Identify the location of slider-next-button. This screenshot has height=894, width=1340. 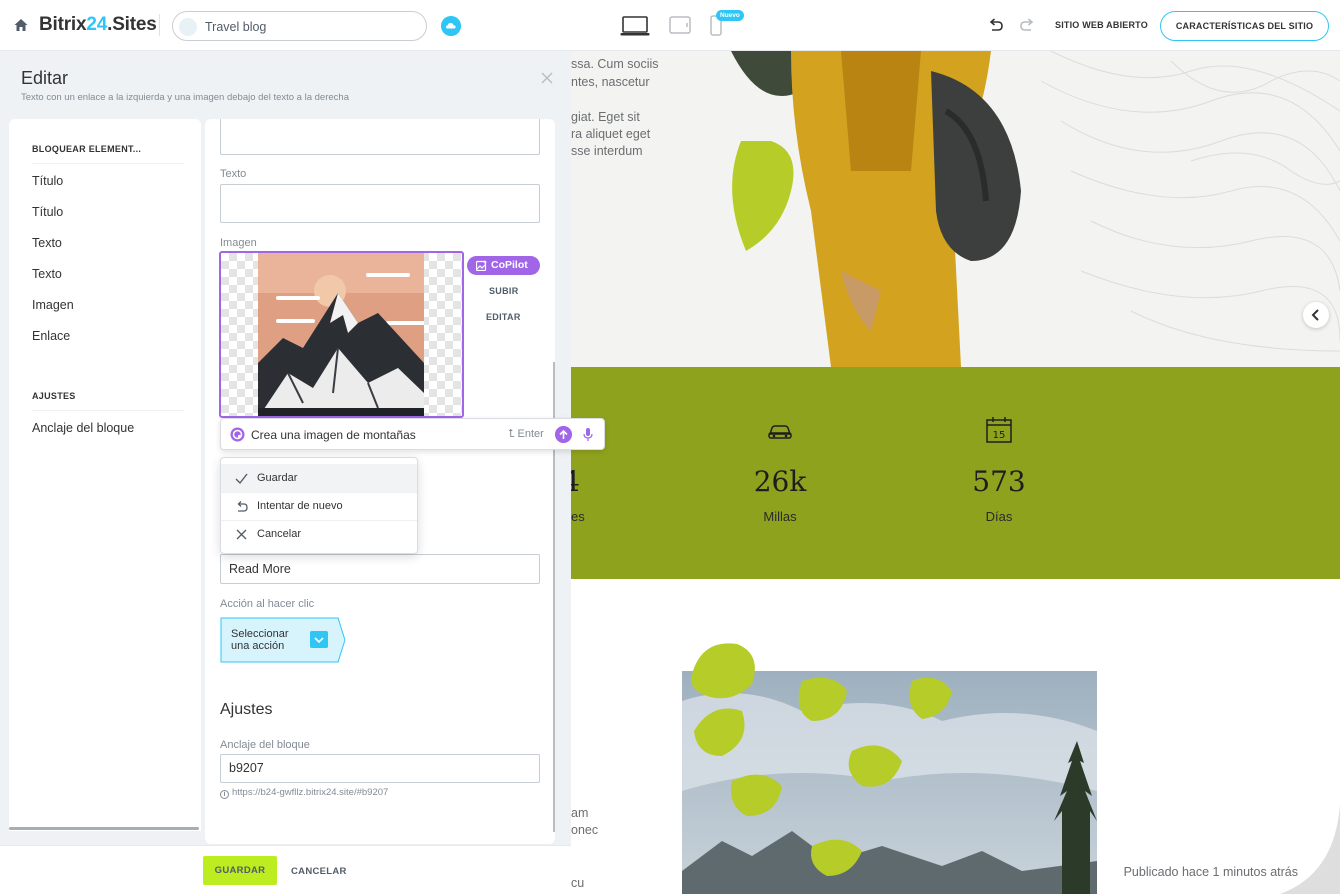
(1316, 315).